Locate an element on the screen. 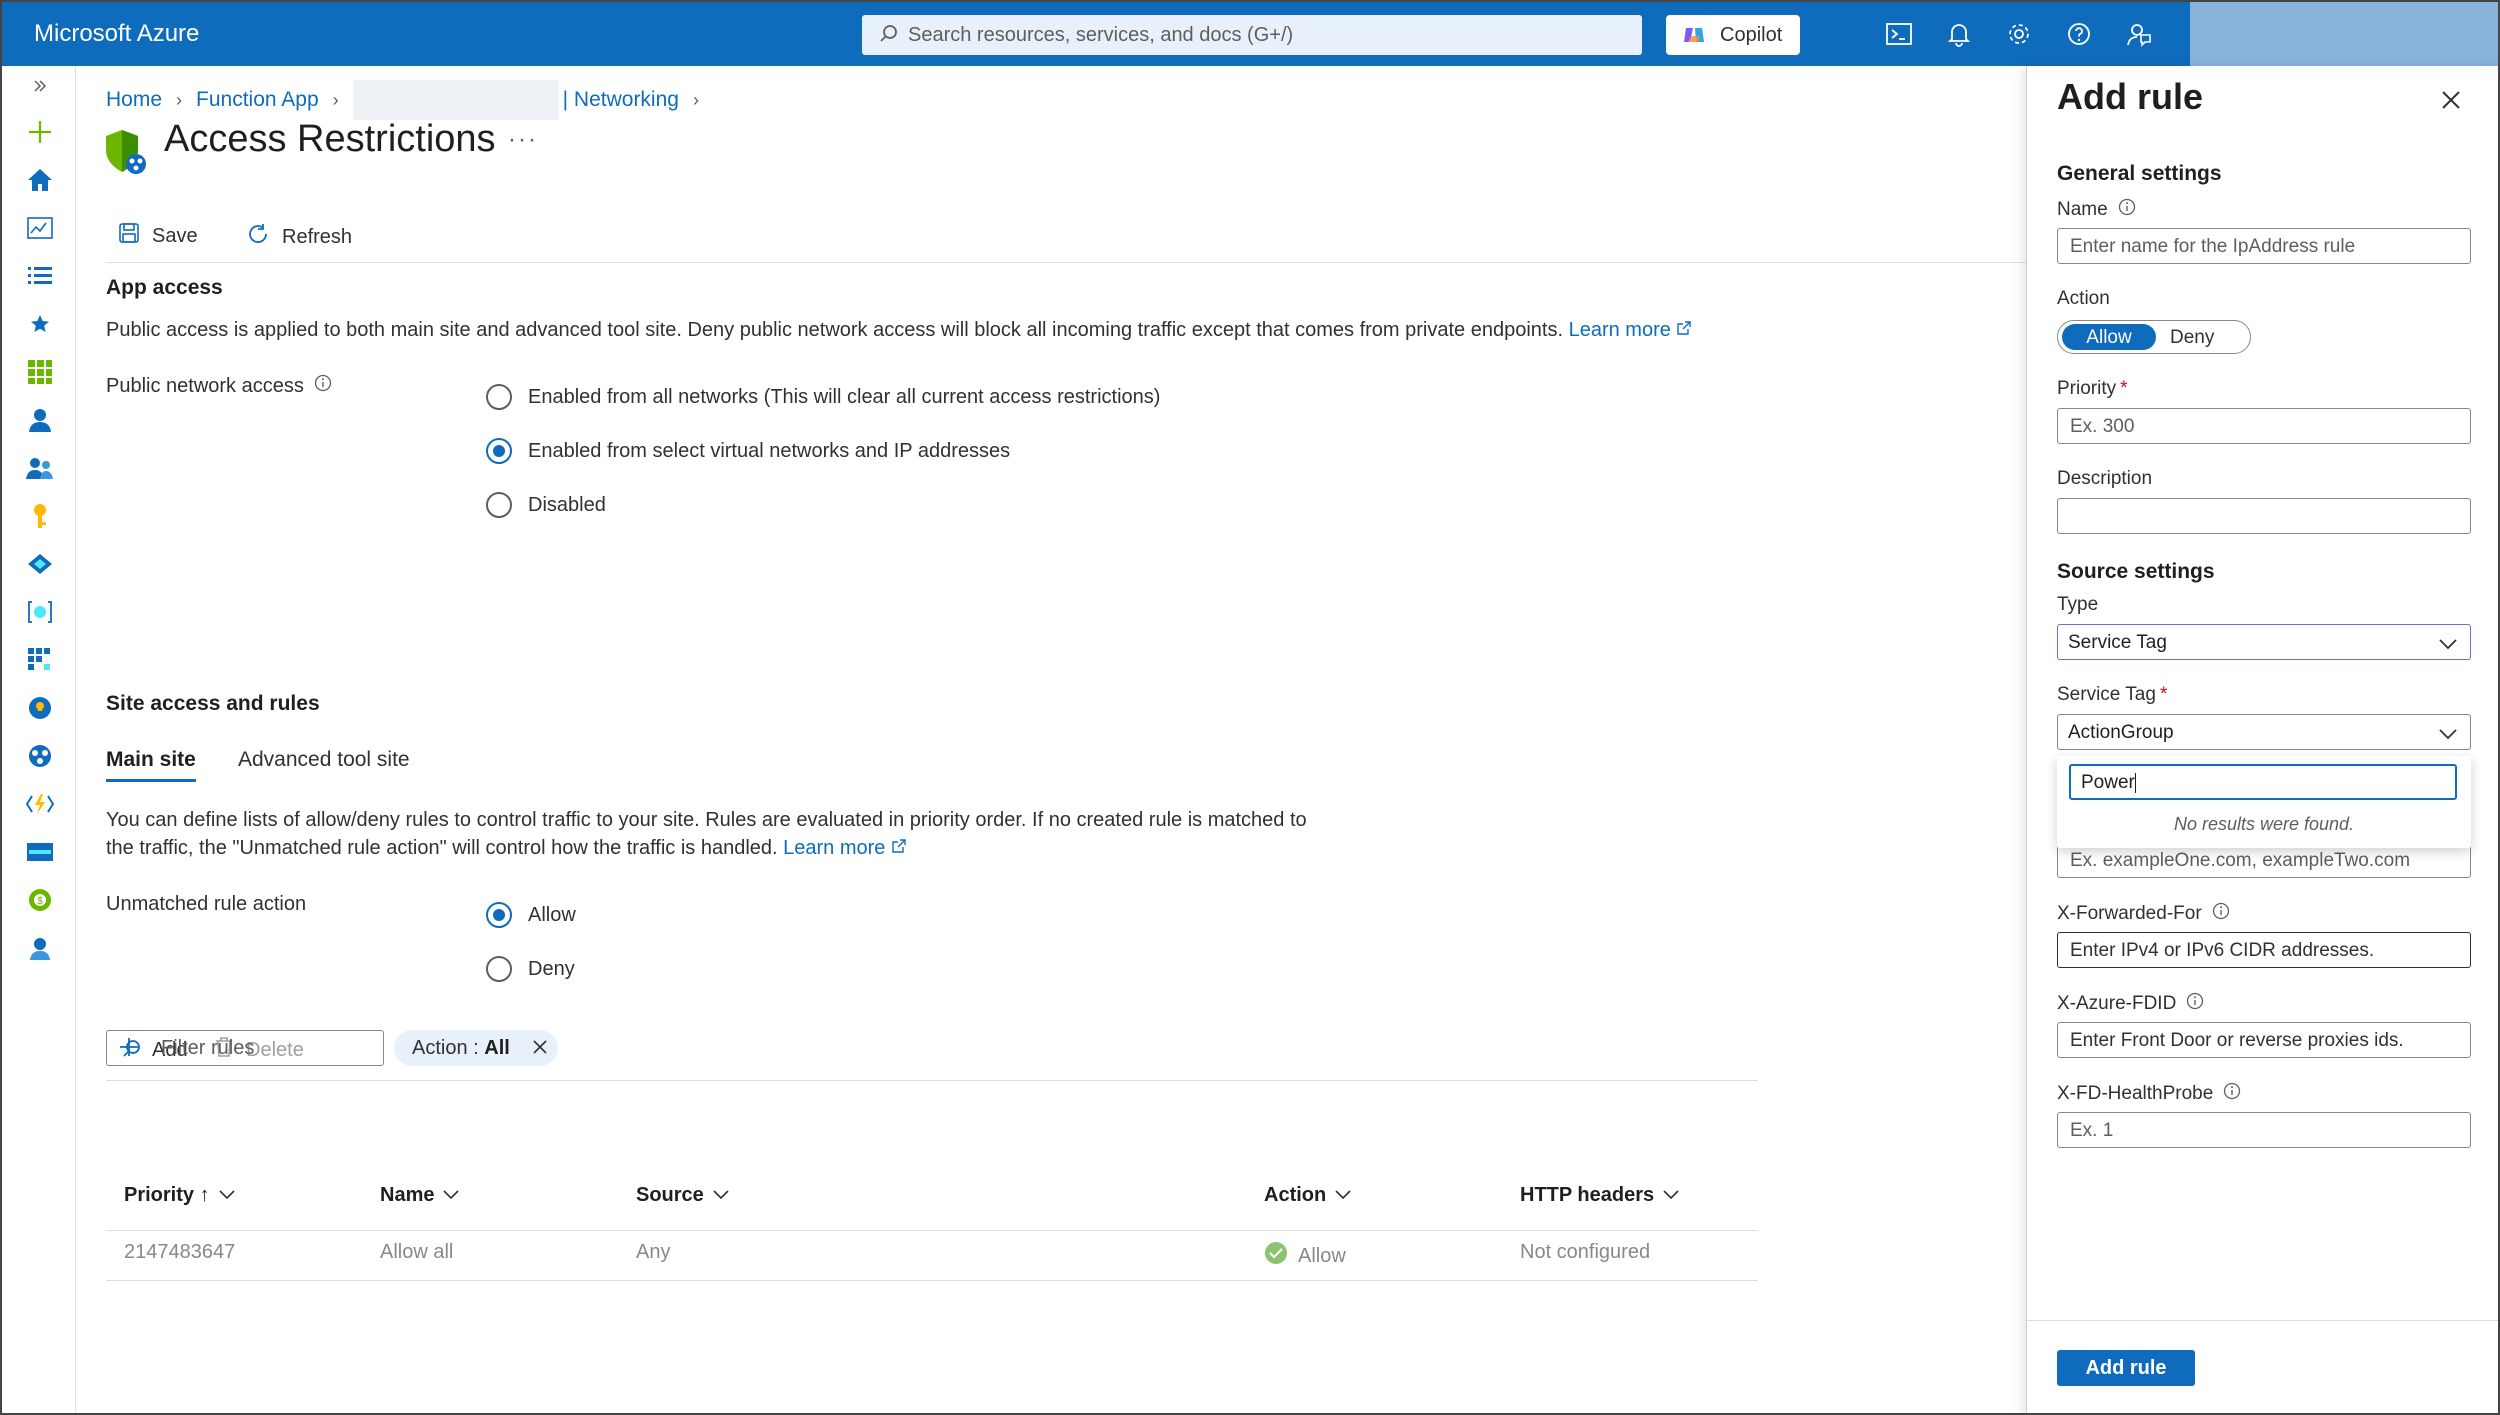  tab-main-site: Main site is located at coordinates (151, 765).